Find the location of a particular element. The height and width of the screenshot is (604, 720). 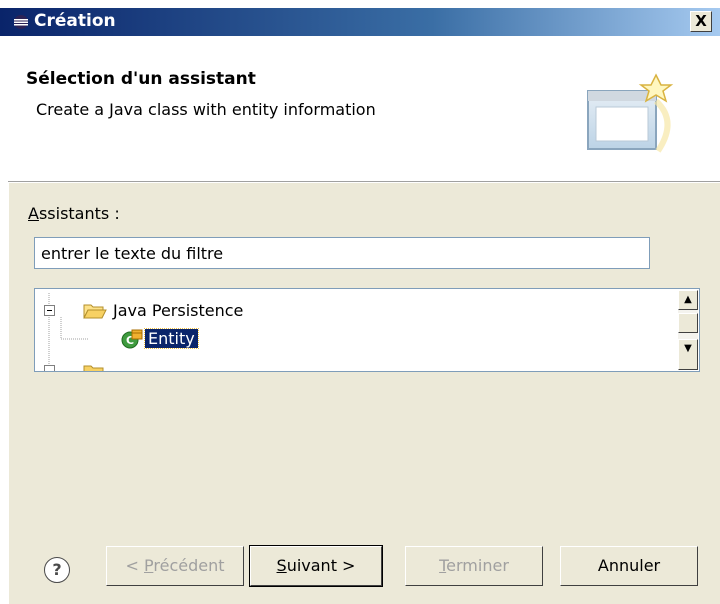

close-button: X is located at coordinates (701, 21).